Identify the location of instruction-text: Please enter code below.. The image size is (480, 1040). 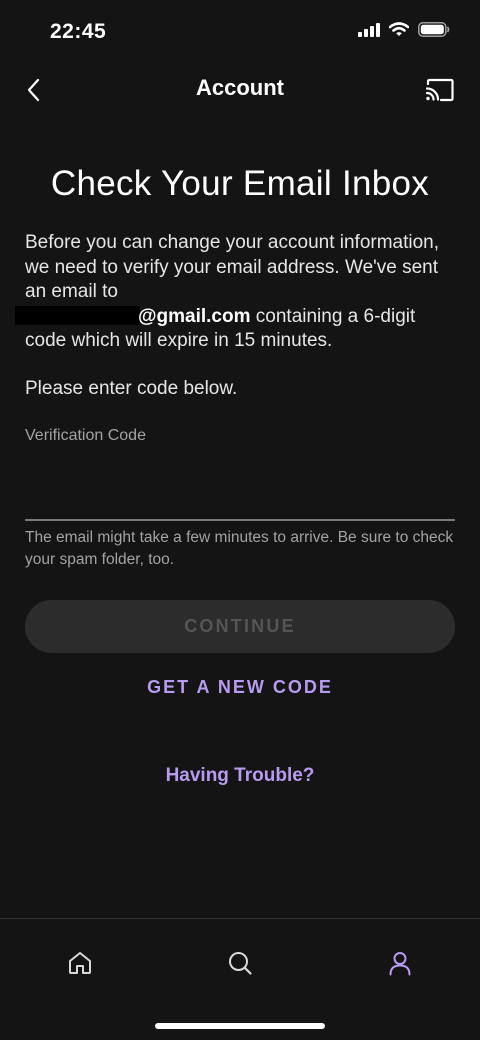
(131, 388).